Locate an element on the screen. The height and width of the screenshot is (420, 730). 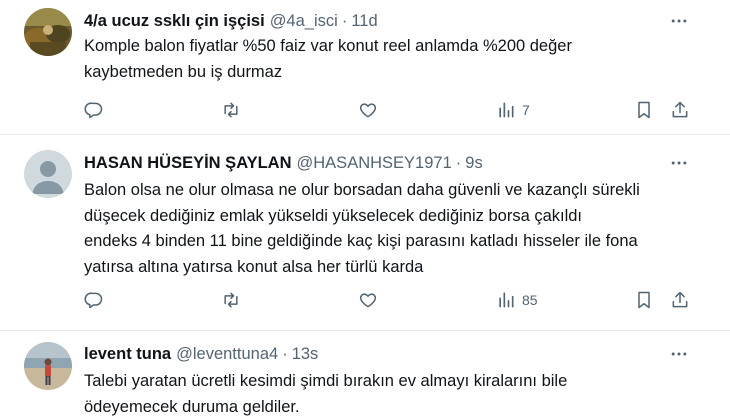
action-bar: 7 is located at coordinates (365, 110).